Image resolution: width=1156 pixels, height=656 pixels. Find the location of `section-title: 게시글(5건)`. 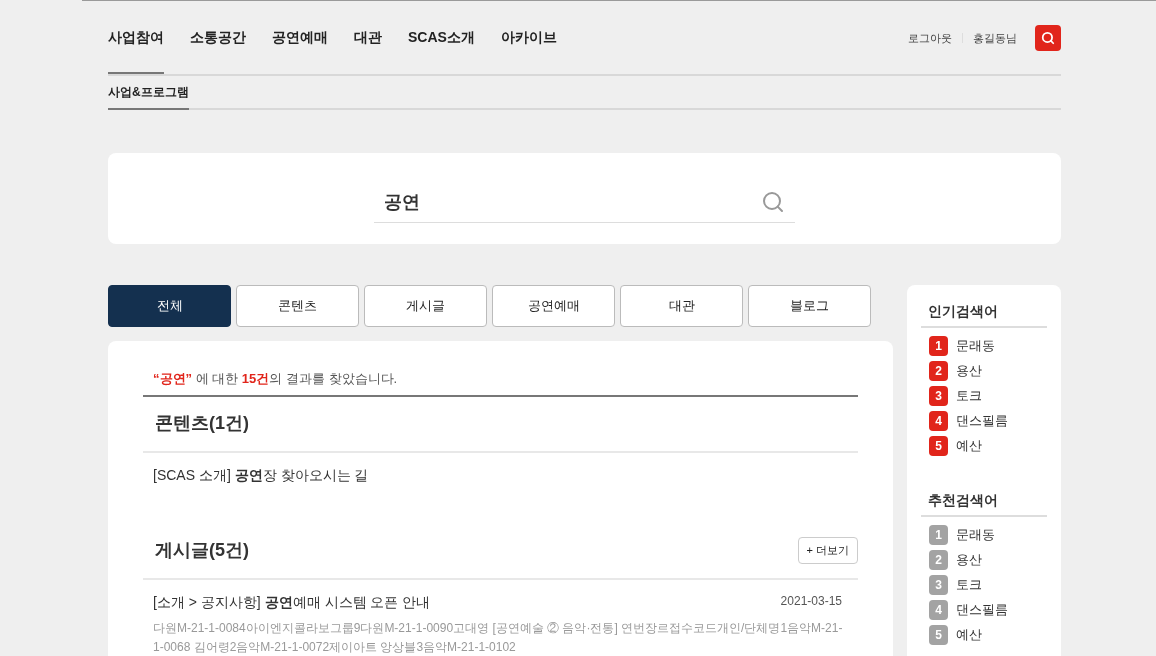

section-title: 게시글(5건) is located at coordinates (202, 550).